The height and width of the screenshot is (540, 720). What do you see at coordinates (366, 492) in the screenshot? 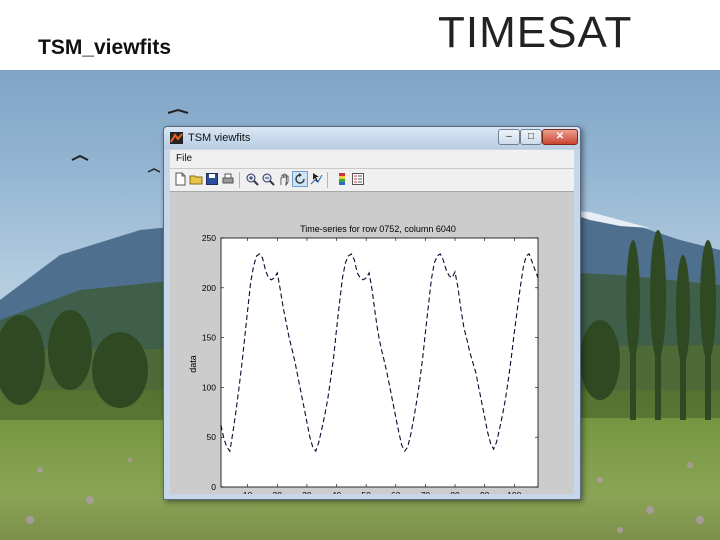
I see `x-tick-label: 50` at bounding box center [366, 492].